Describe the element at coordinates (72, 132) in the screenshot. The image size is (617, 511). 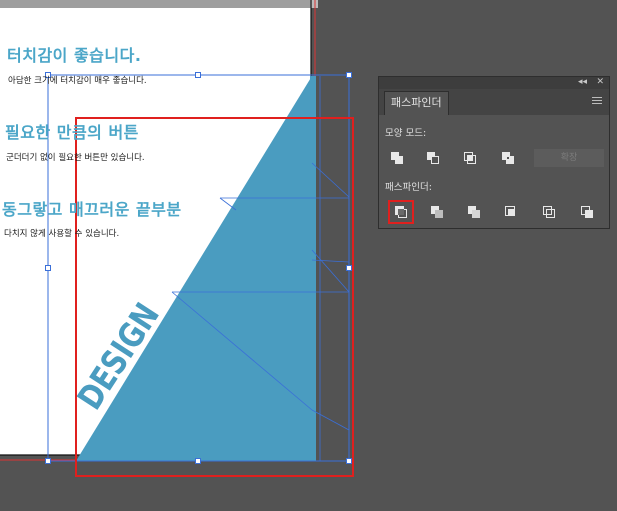
I see `section-heading-2: 필요한 만큼의 버튼` at that location.